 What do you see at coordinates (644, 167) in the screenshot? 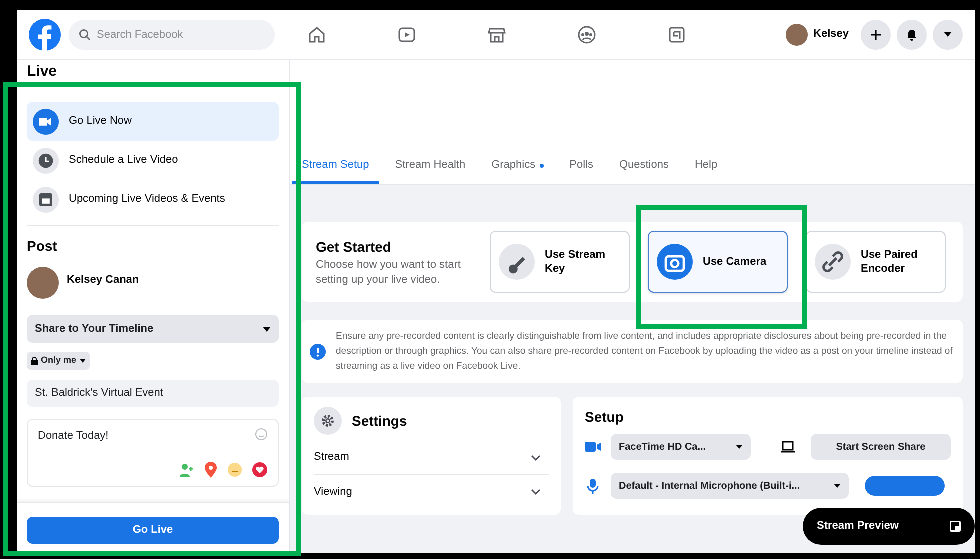
I see `tab: Questions` at bounding box center [644, 167].